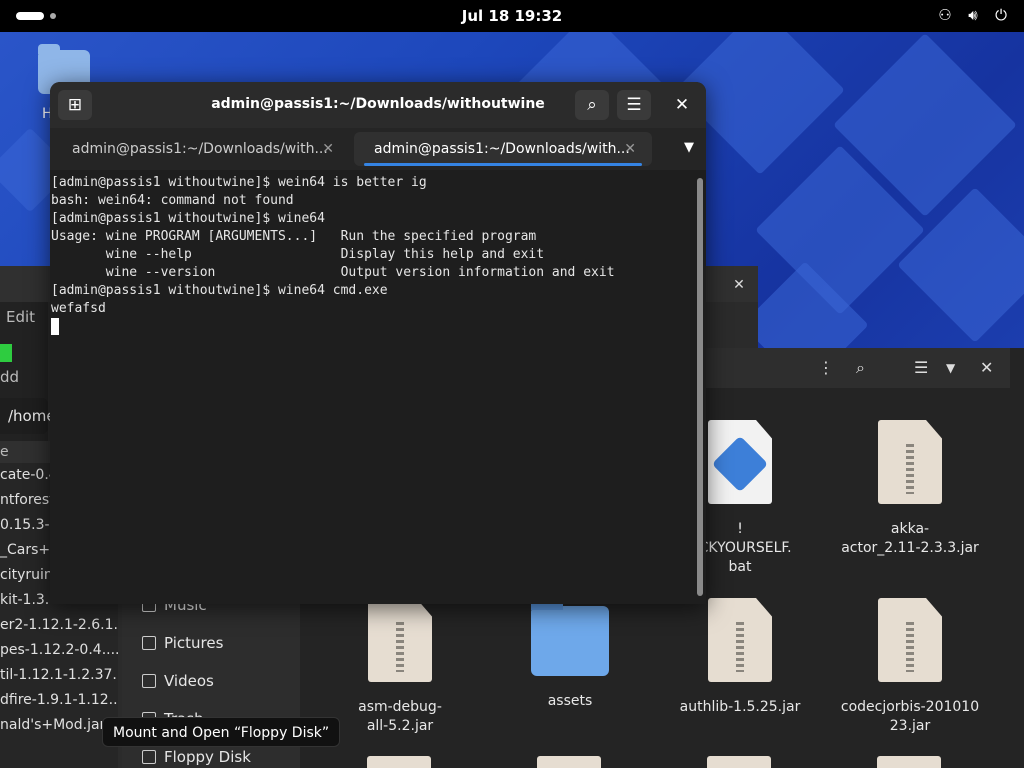  I want to click on tabs-dropdown-icon: ▼, so click(689, 147).